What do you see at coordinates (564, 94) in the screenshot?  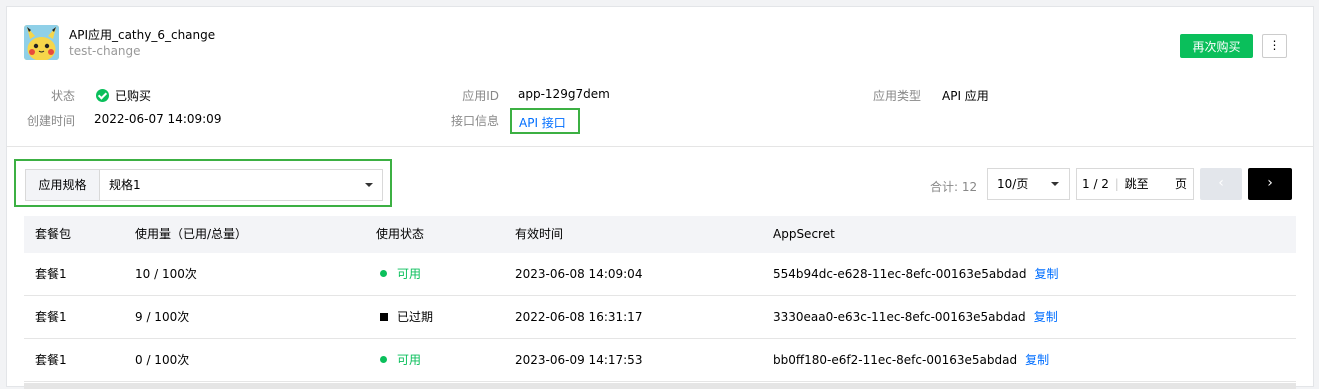 I see `app-id-value: app-129g7dem` at bounding box center [564, 94].